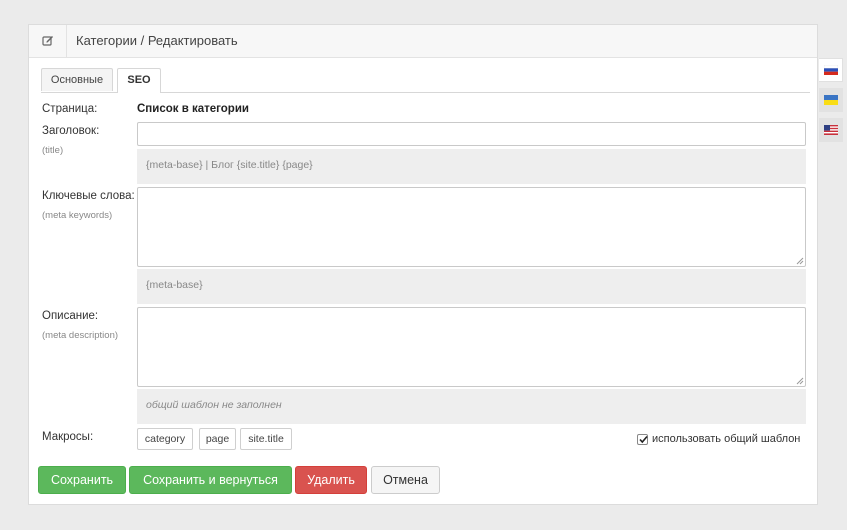 The width and height of the screenshot is (847, 530). I want to click on description-textarea, so click(471, 347).